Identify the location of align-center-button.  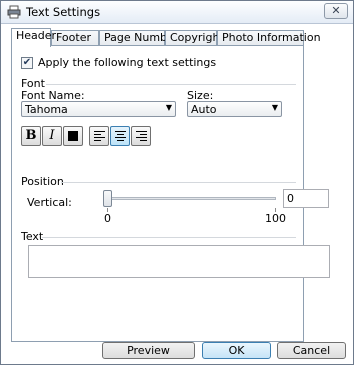
(120, 136).